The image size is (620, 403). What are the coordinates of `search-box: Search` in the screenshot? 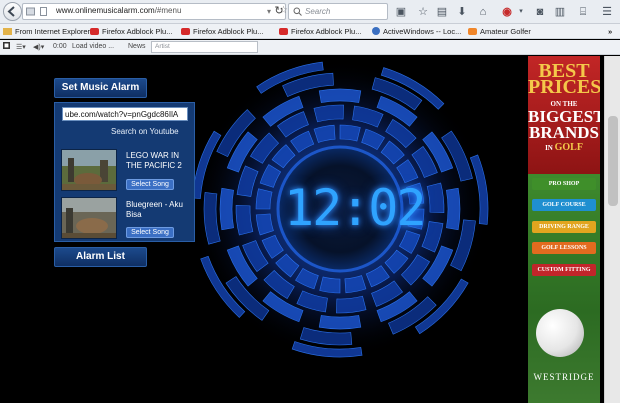 It's located at (338, 11).